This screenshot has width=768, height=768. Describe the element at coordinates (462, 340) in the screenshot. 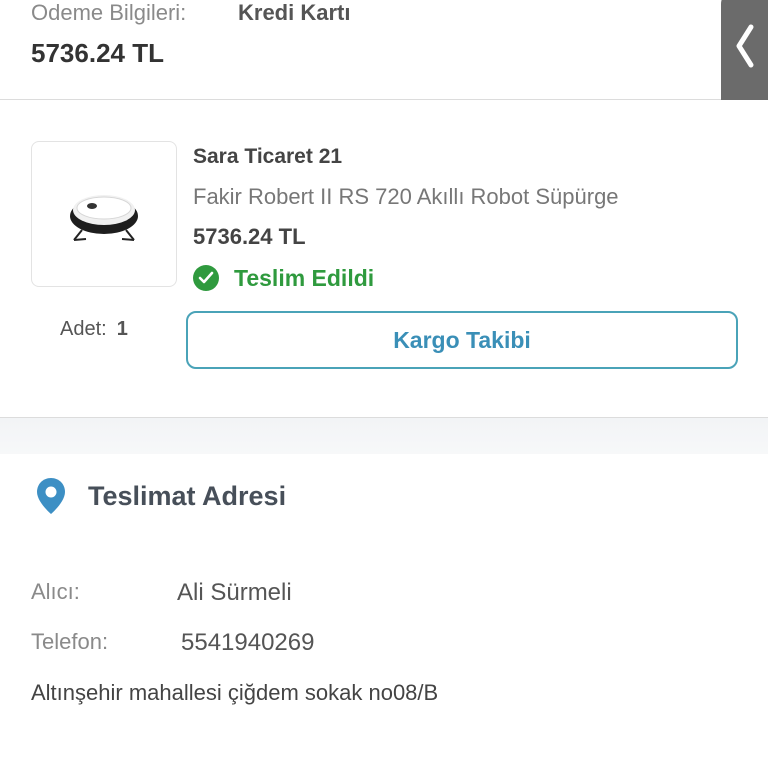

I see `cargo-tracking-button: Kargo Takibi` at that location.